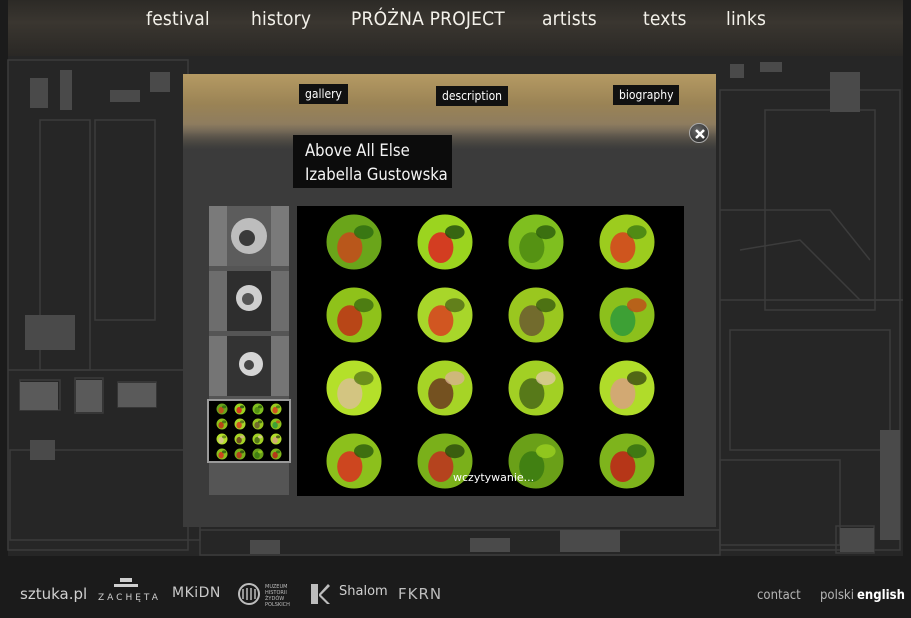 The height and width of the screenshot is (618, 911). Describe the element at coordinates (376, 174) in the screenshot. I see `artist-name: Izabella Gustowska` at that location.